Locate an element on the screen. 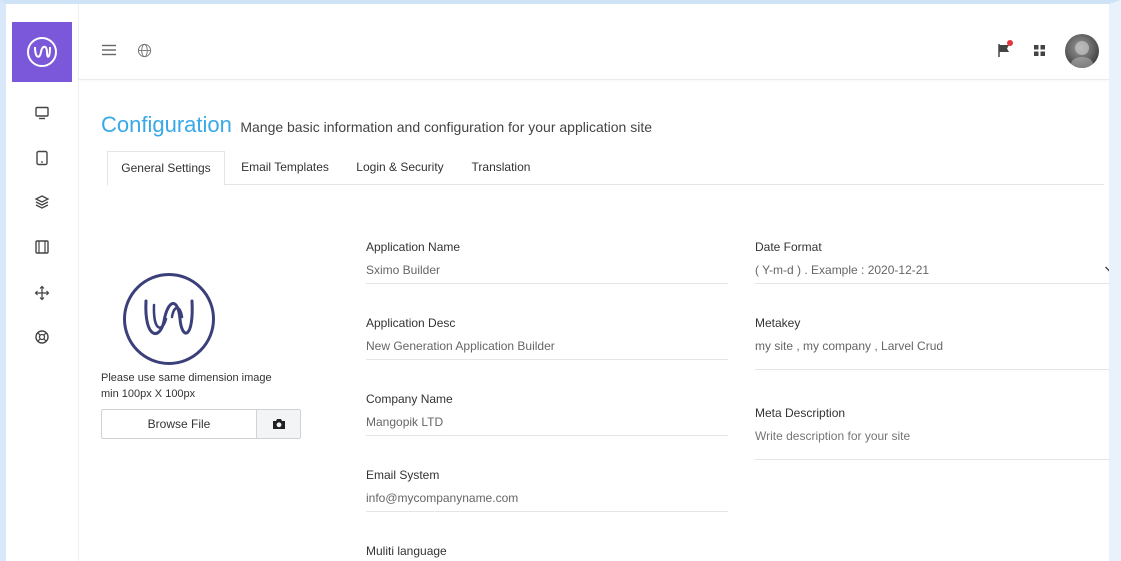  layers-icon is located at coordinates (42, 202).